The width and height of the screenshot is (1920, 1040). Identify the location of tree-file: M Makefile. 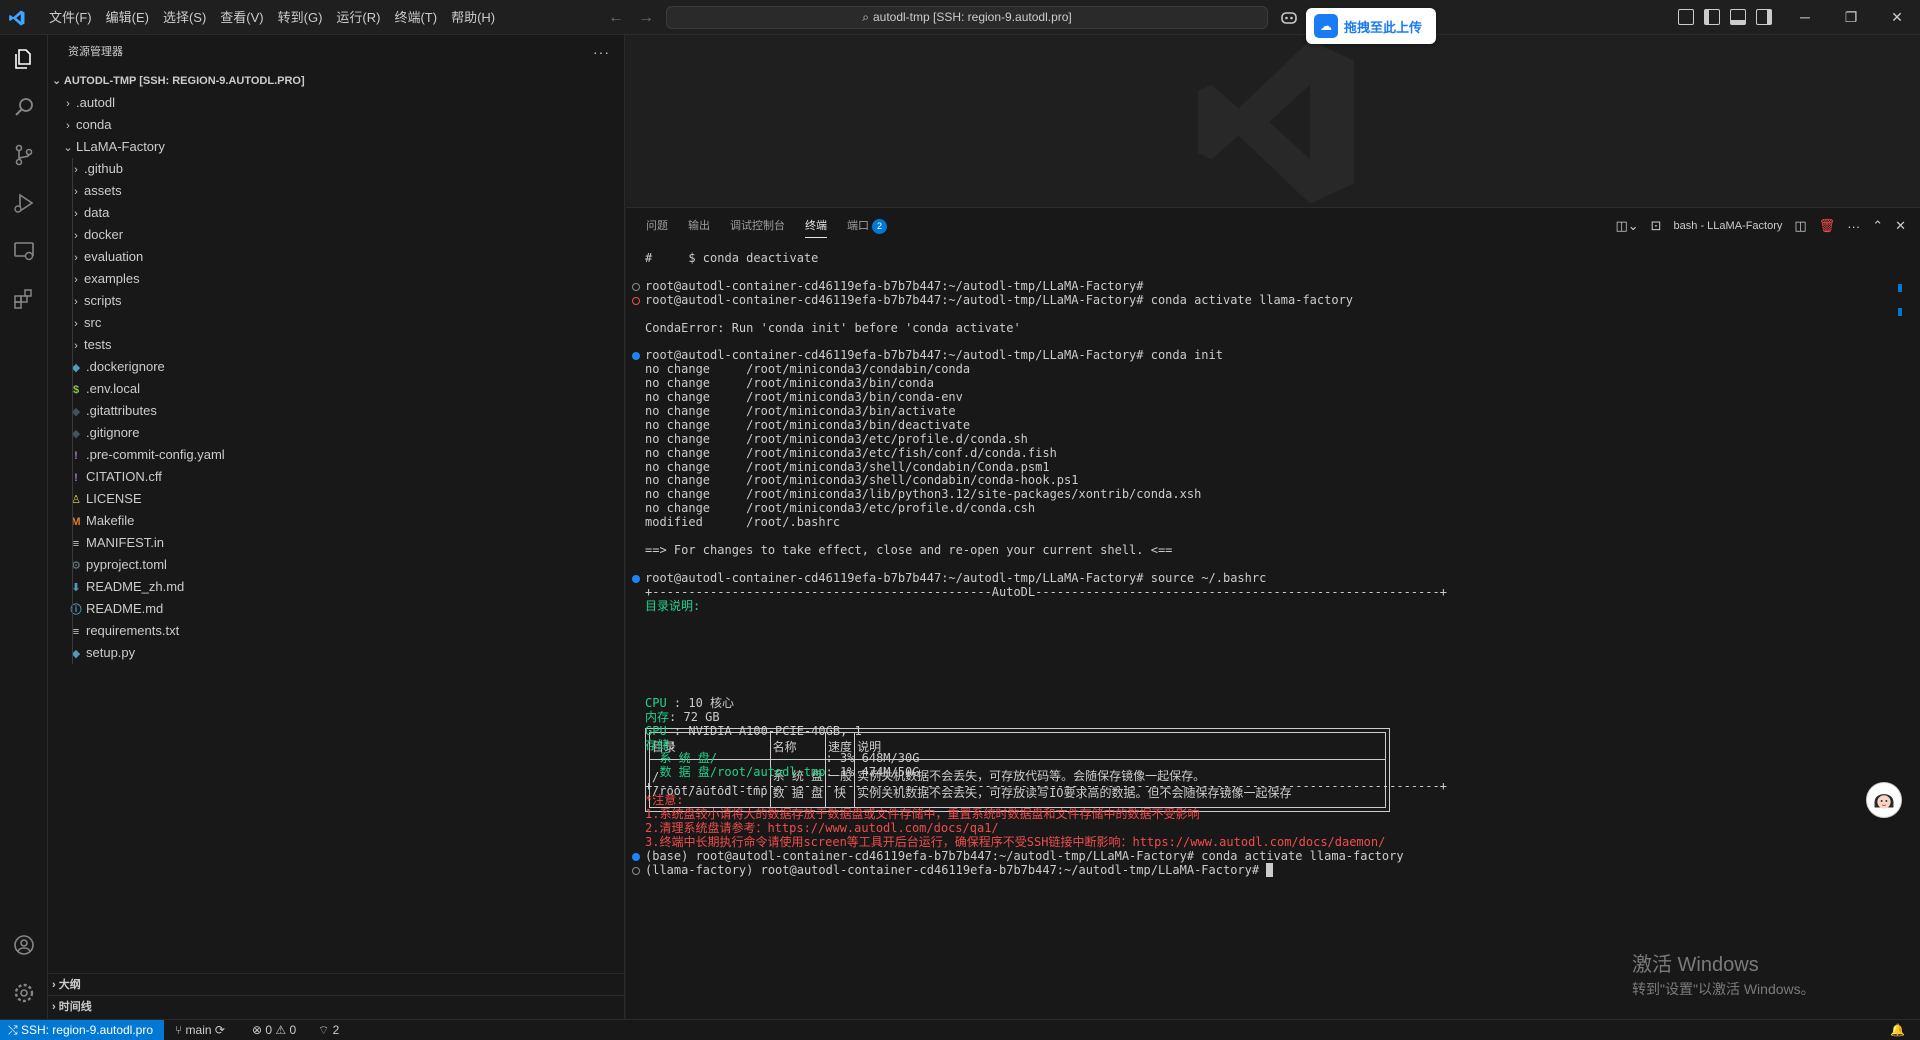
(336, 521).